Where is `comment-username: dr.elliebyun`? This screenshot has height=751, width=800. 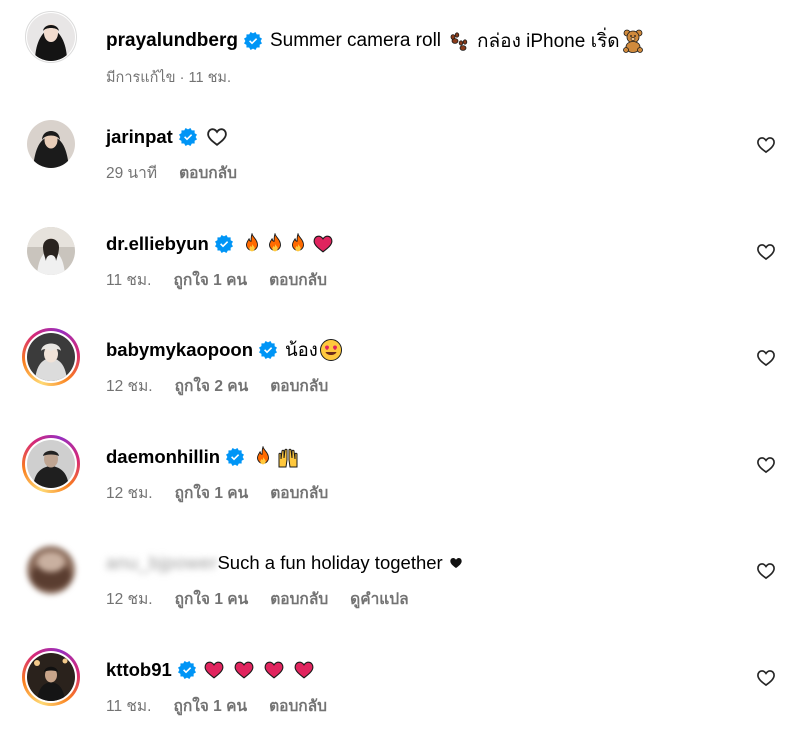 comment-username: dr.elliebyun is located at coordinates (157, 244).